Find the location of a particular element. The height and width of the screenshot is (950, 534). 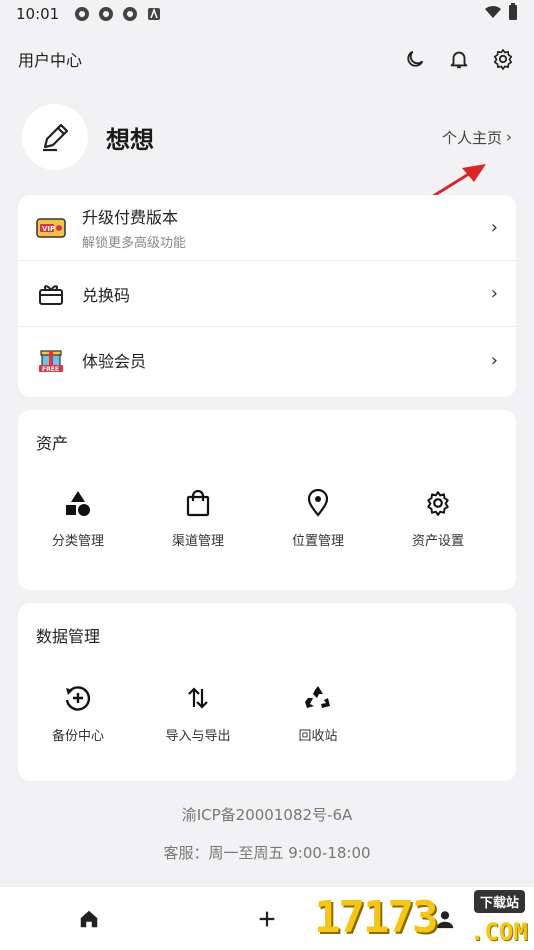

backup-center-label: 备份中心 is located at coordinates (77, 736).